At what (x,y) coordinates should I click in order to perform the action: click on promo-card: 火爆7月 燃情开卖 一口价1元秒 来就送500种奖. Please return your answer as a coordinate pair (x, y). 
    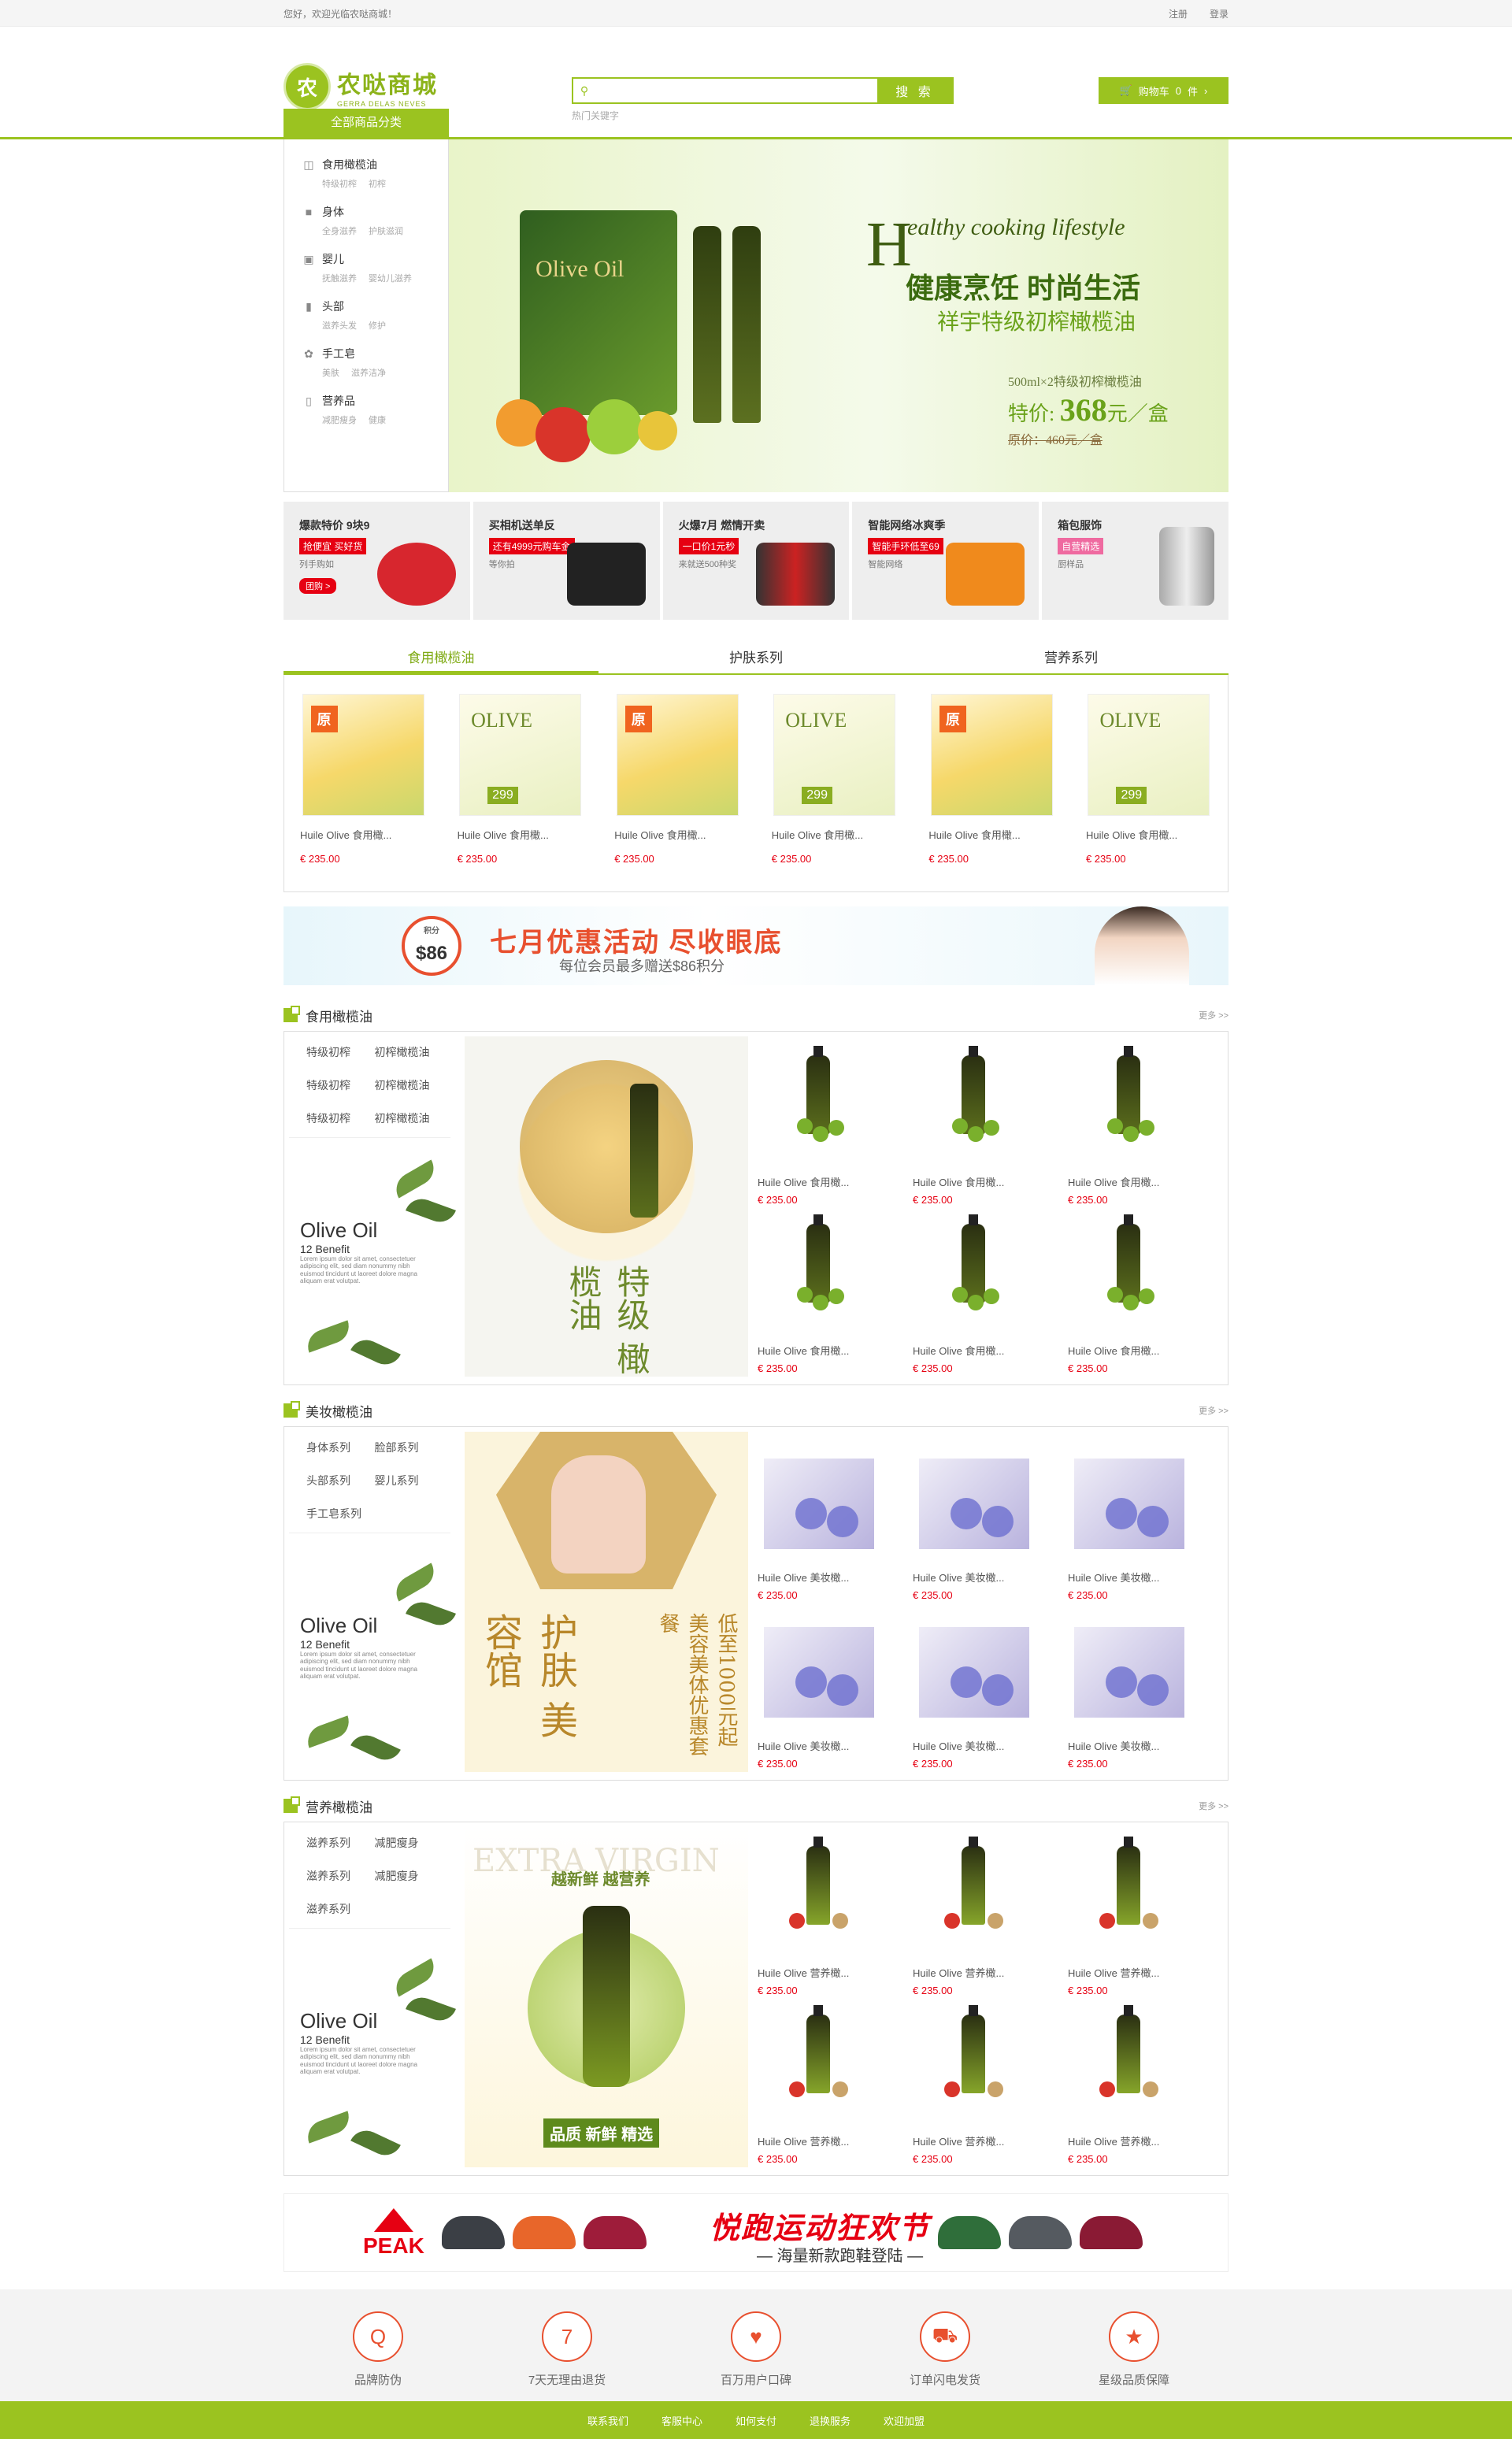
    Looking at the image, I should click on (756, 561).